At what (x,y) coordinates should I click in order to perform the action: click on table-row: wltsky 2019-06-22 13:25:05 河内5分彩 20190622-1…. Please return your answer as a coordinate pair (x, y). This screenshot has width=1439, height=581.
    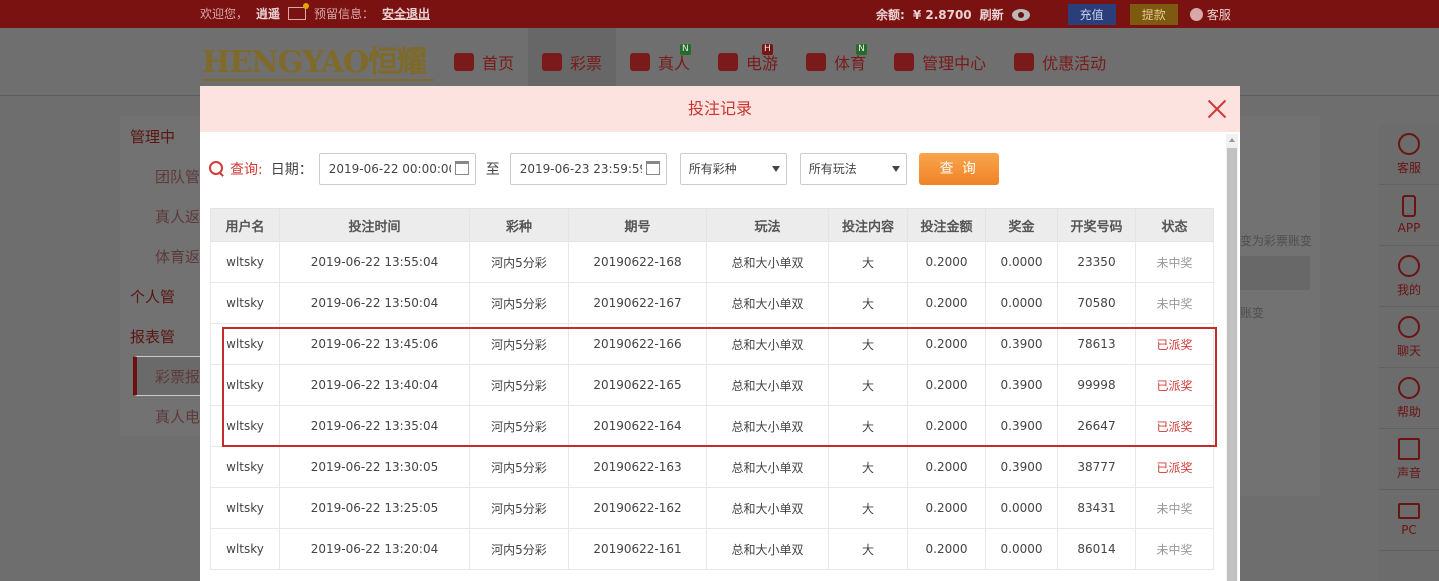
    Looking at the image, I should click on (712, 508).